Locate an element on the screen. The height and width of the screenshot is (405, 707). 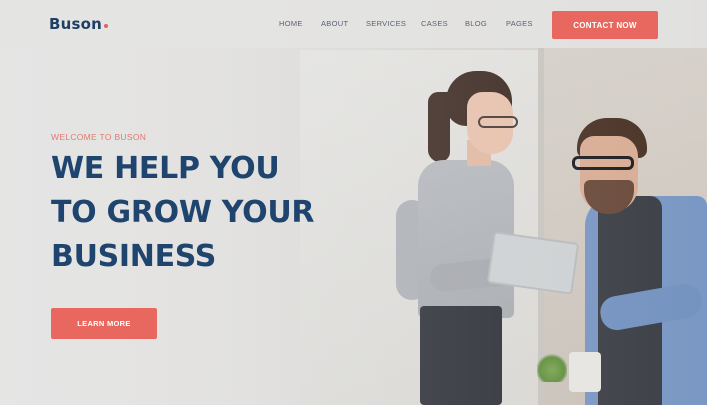
plant is located at coordinates (552, 367).